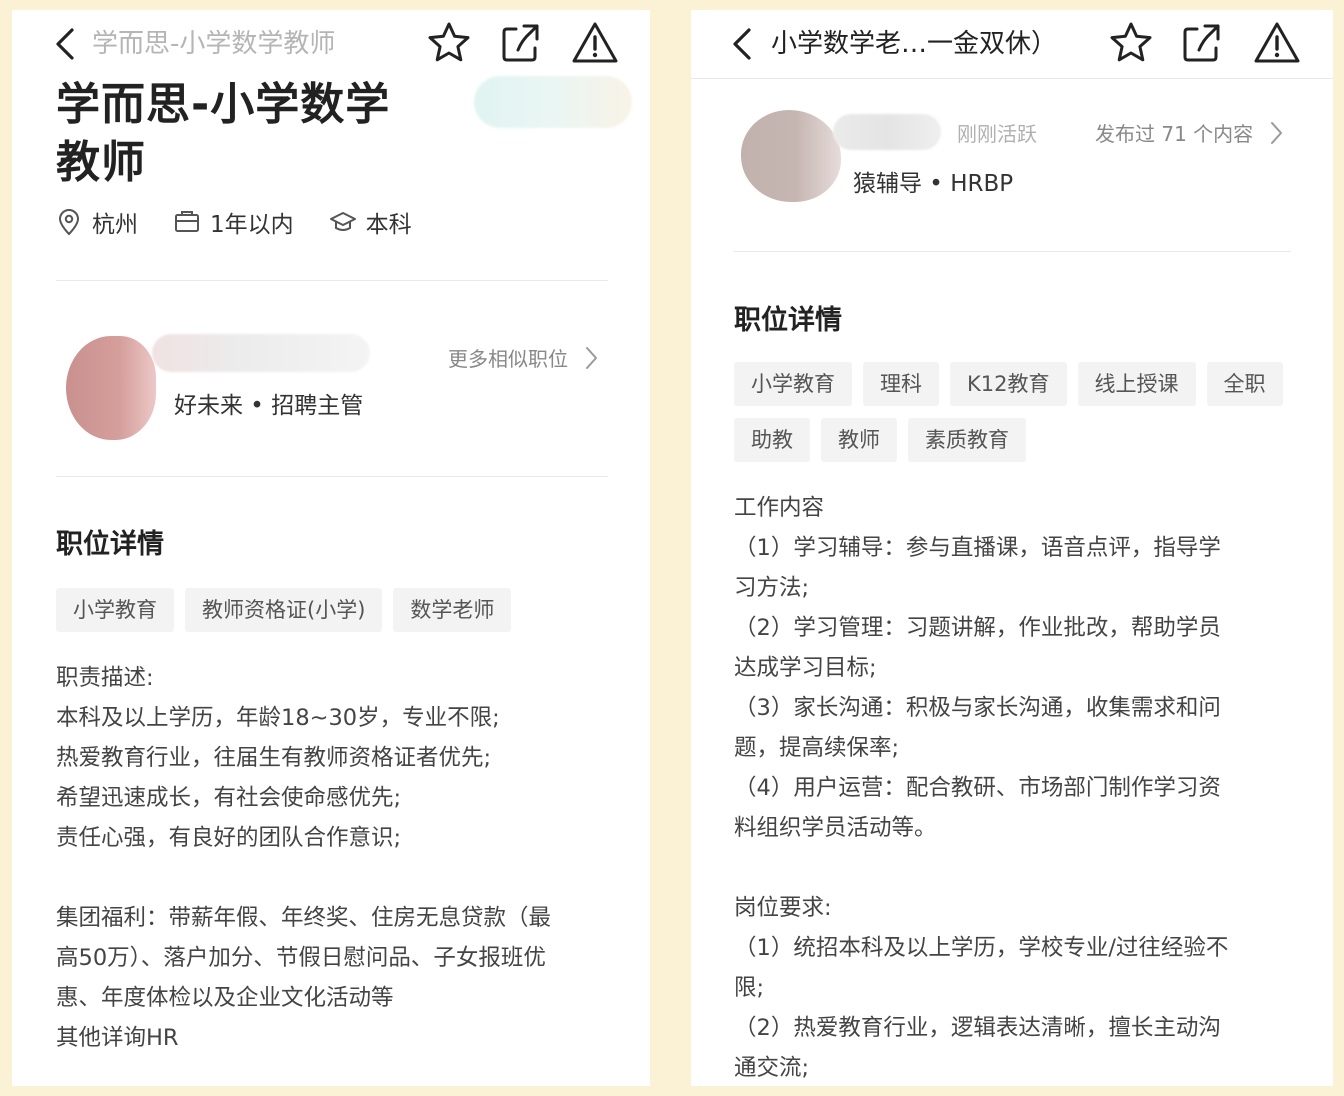 The width and height of the screenshot is (1344, 1096). What do you see at coordinates (115, 225) in the screenshot?
I see `location-text: 杭州` at bounding box center [115, 225].